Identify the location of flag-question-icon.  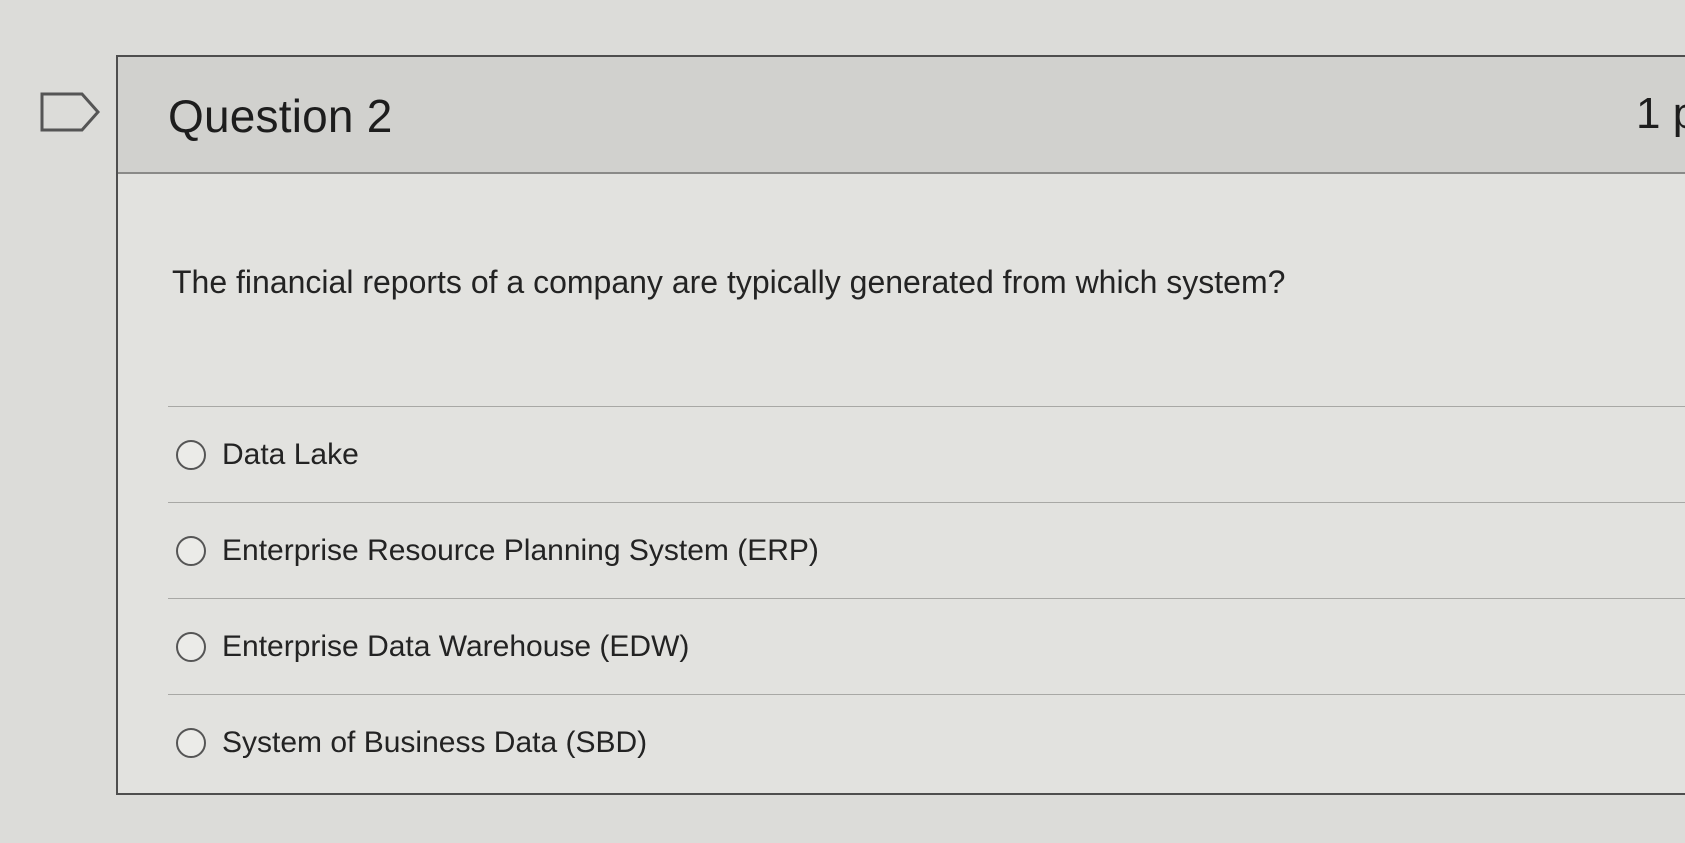
(70, 112).